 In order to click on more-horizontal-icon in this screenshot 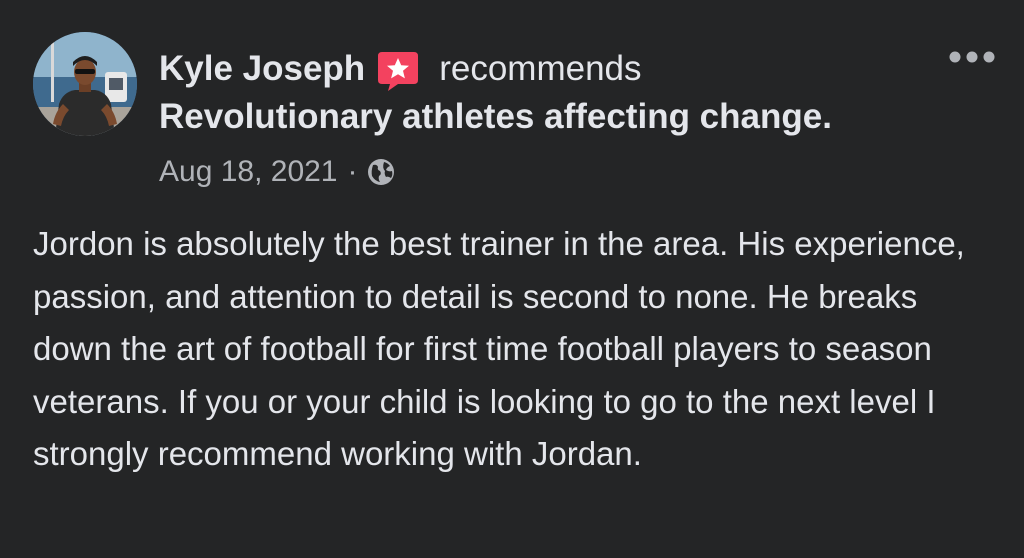, I will do `click(972, 57)`.